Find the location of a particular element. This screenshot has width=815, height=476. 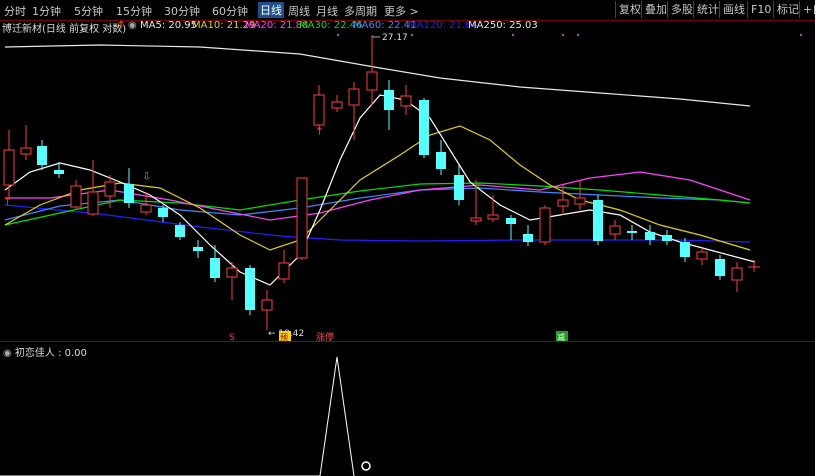

indicator-label: ◉ 初恋佳人 : 0.00 is located at coordinates (45, 351).